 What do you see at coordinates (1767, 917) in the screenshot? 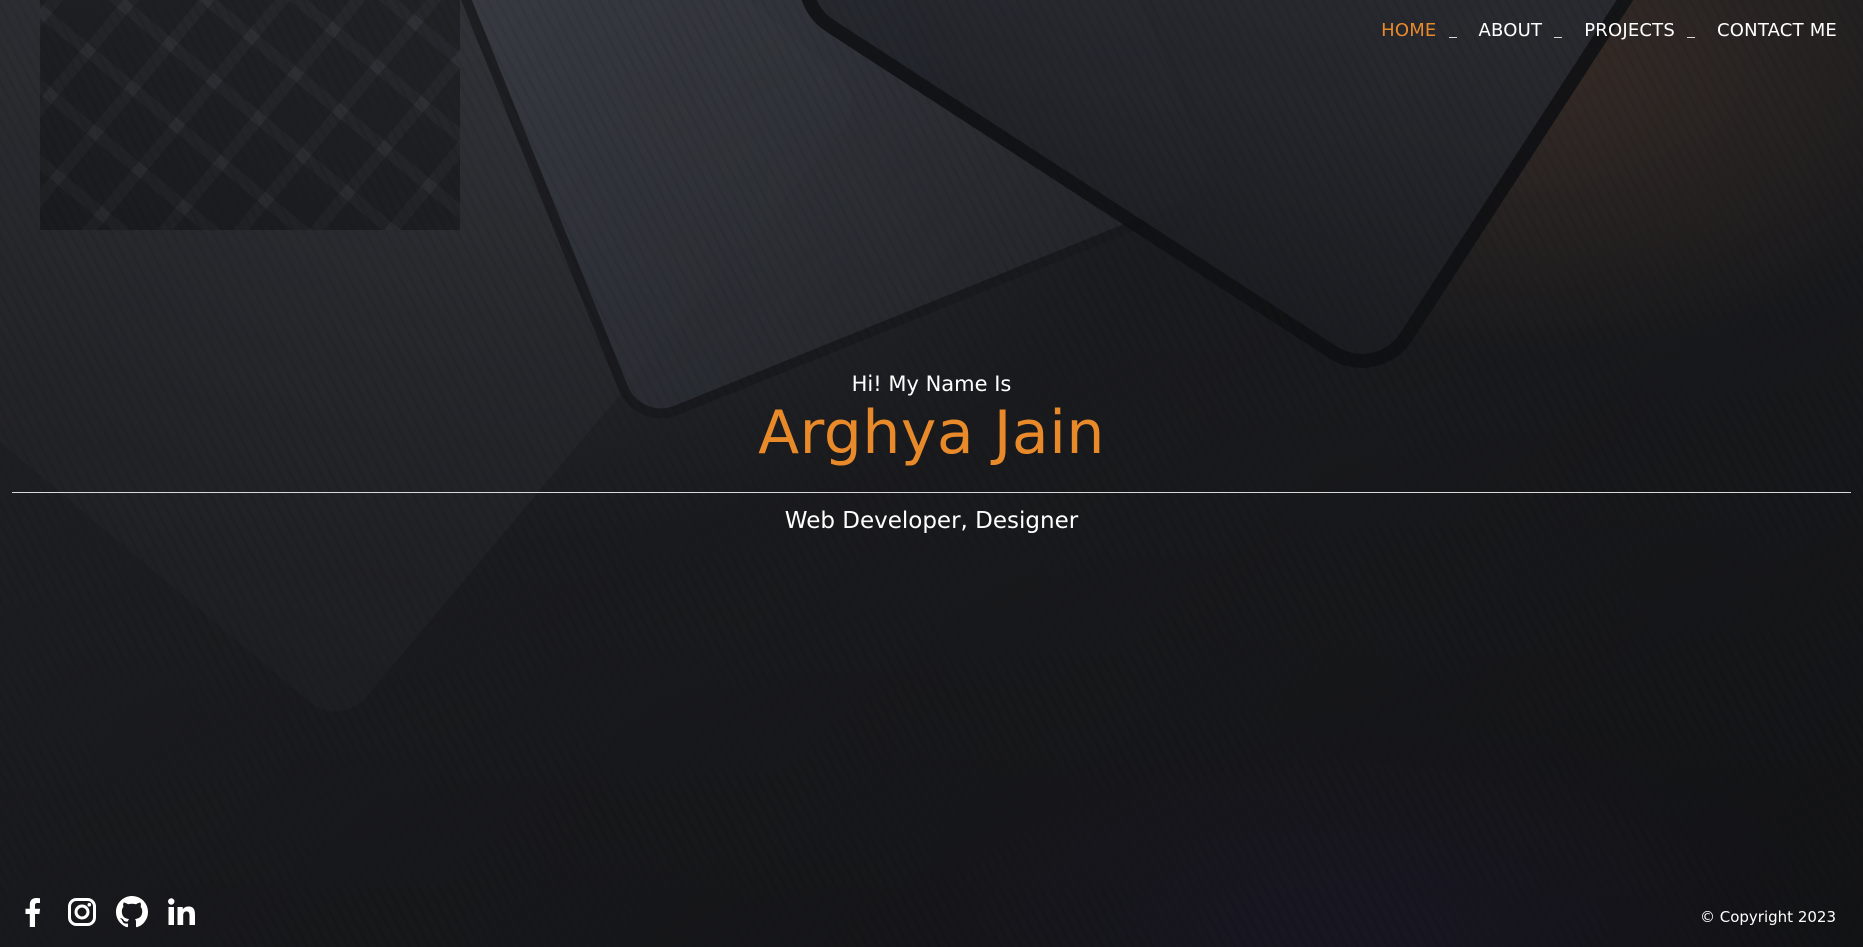
I see `copyright-text: © Copyright 2023` at bounding box center [1767, 917].